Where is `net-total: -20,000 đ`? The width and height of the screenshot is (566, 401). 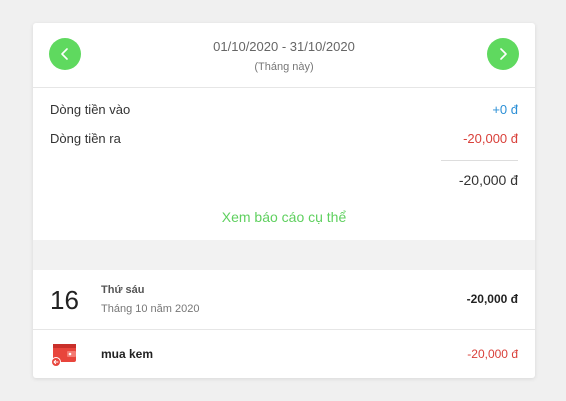 net-total: -20,000 đ is located at coordinates (488, 180).